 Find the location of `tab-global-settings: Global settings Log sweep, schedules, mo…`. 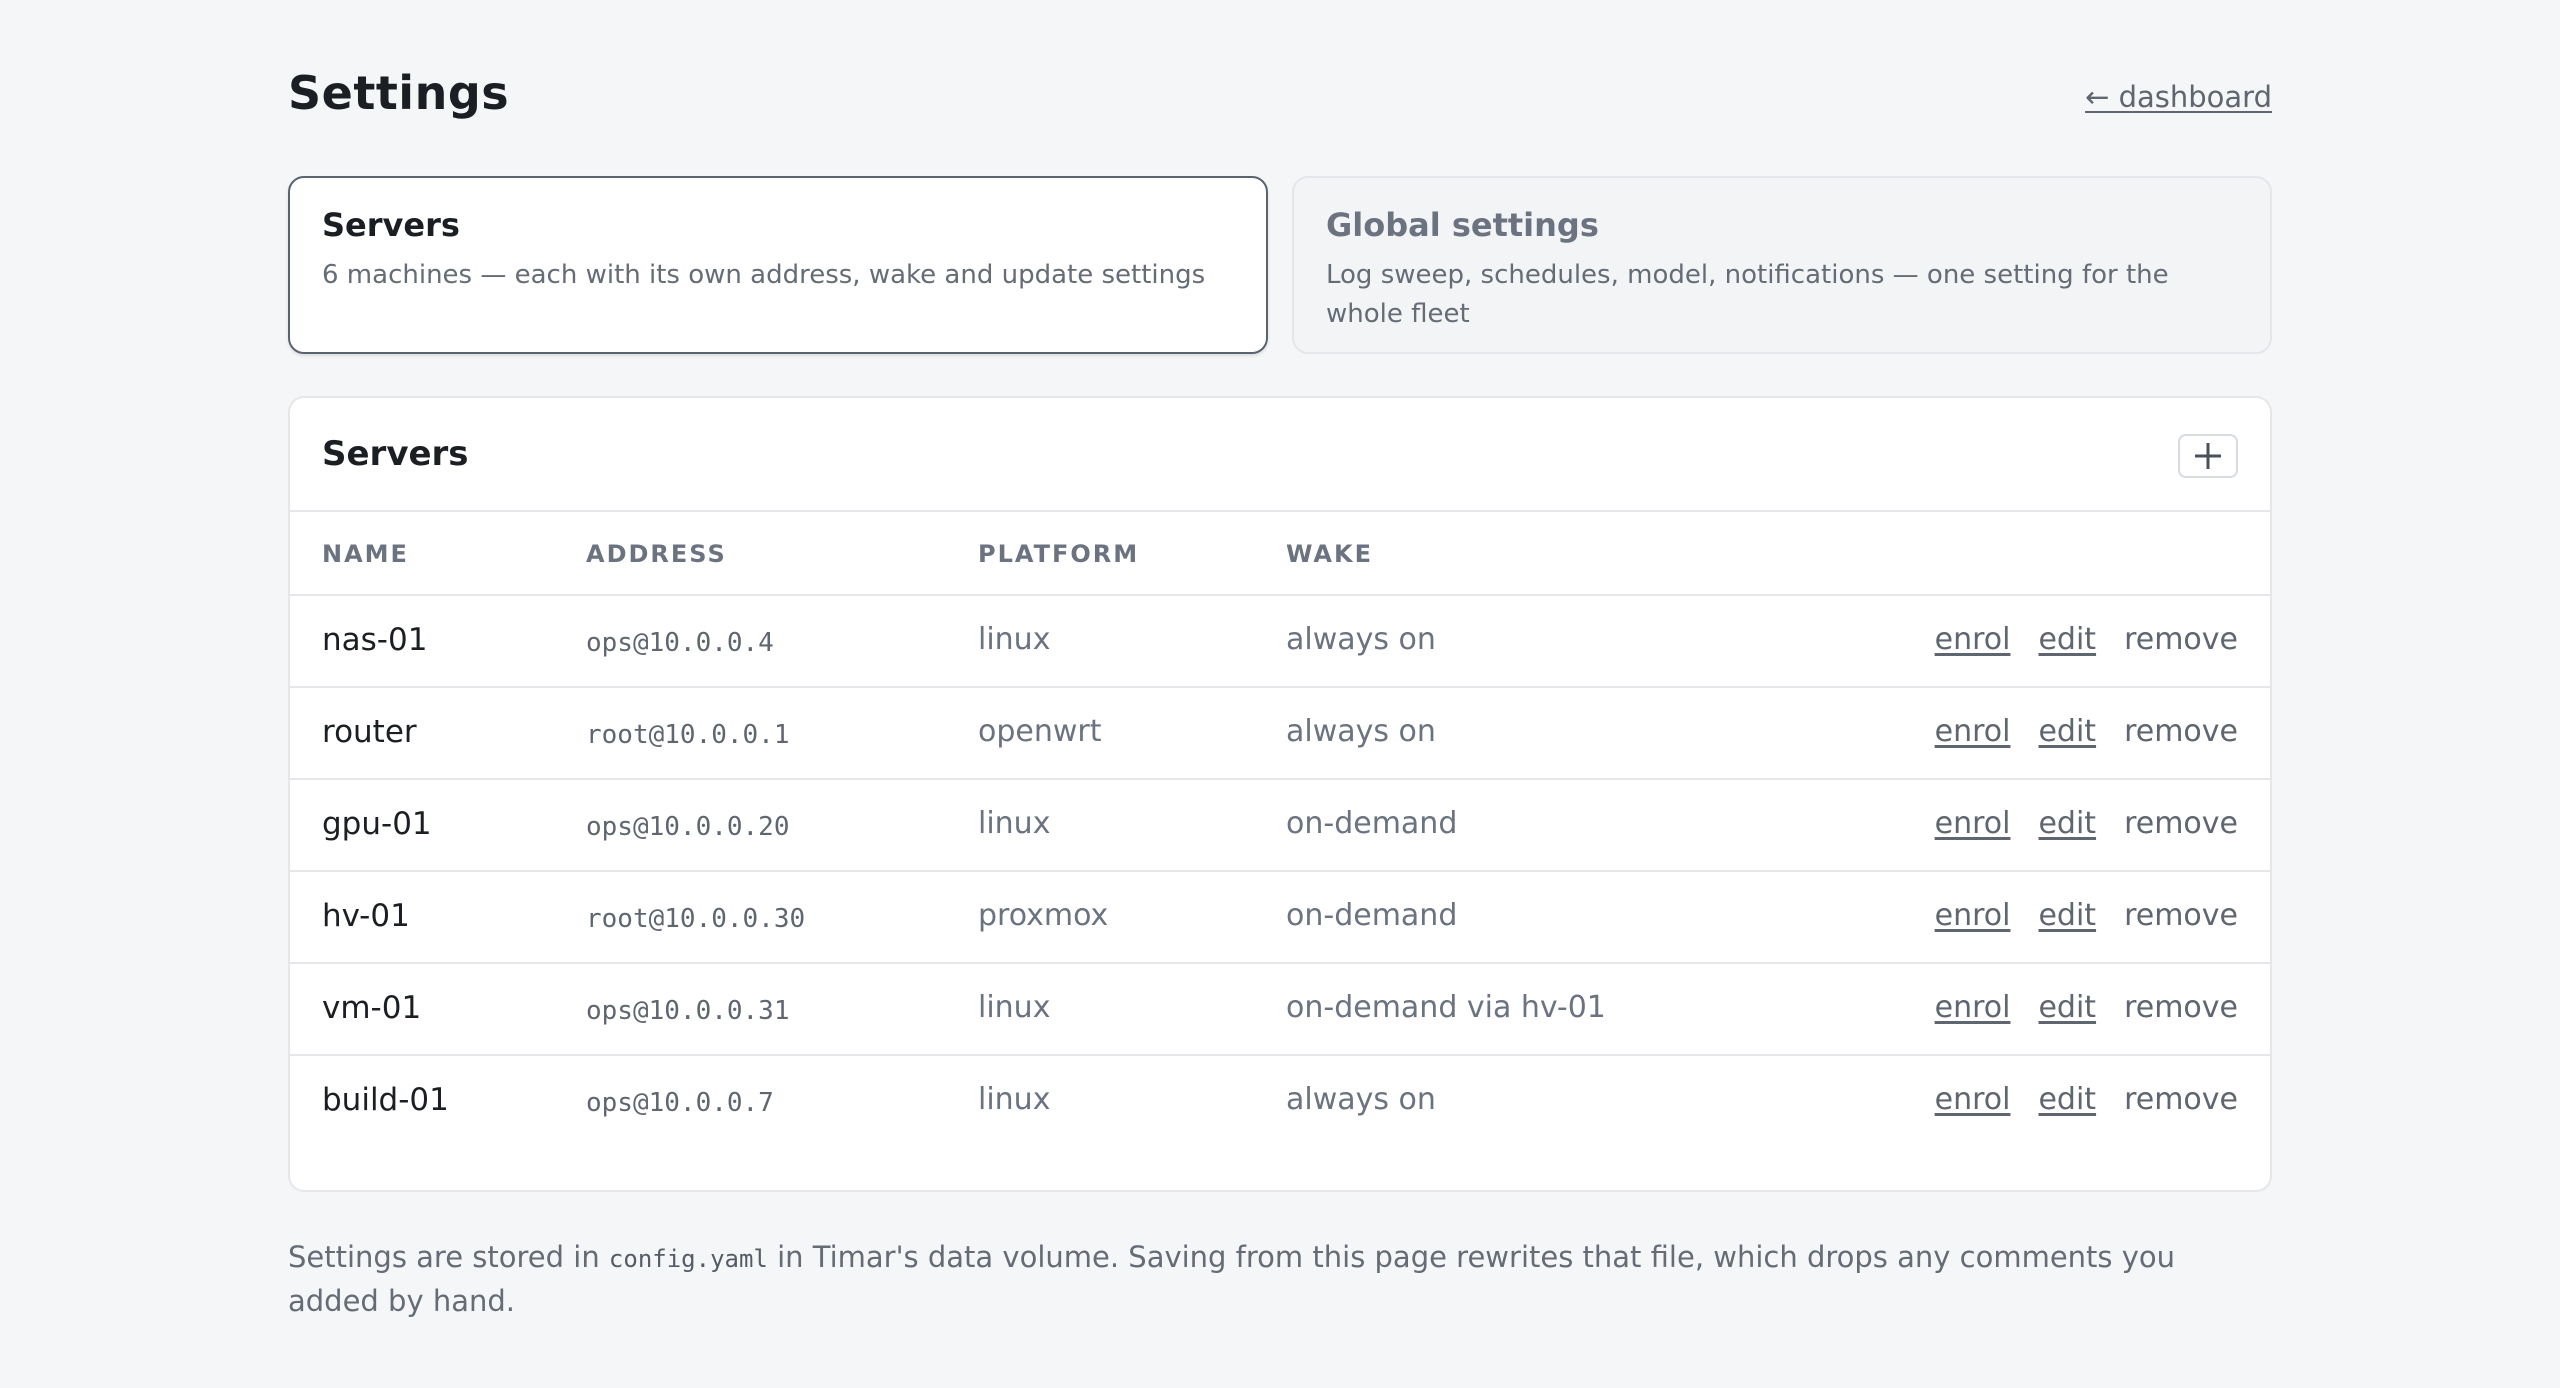

tab-global-settings: Global settings Log sweep, schedules, mo… is located at coordinates (1782, 265).